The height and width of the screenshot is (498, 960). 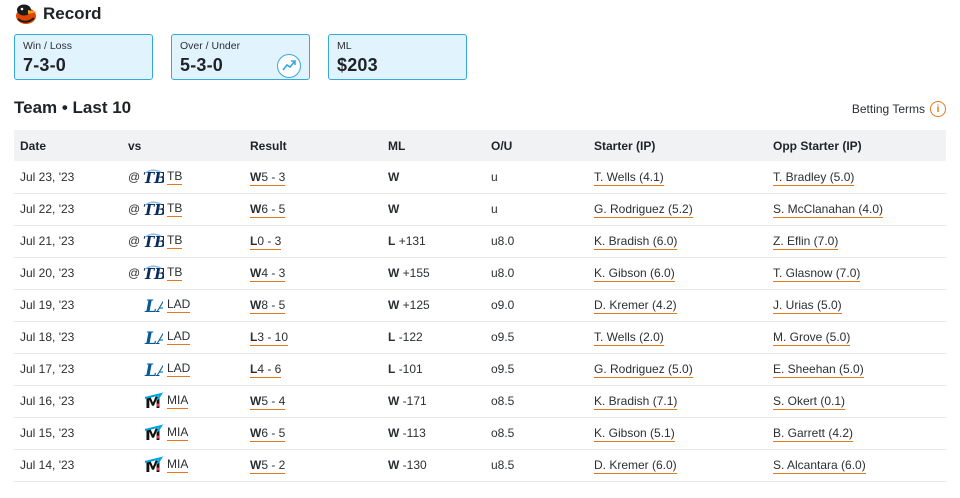 I want to click on score: 0 - 3, so click(x=269, y=241).